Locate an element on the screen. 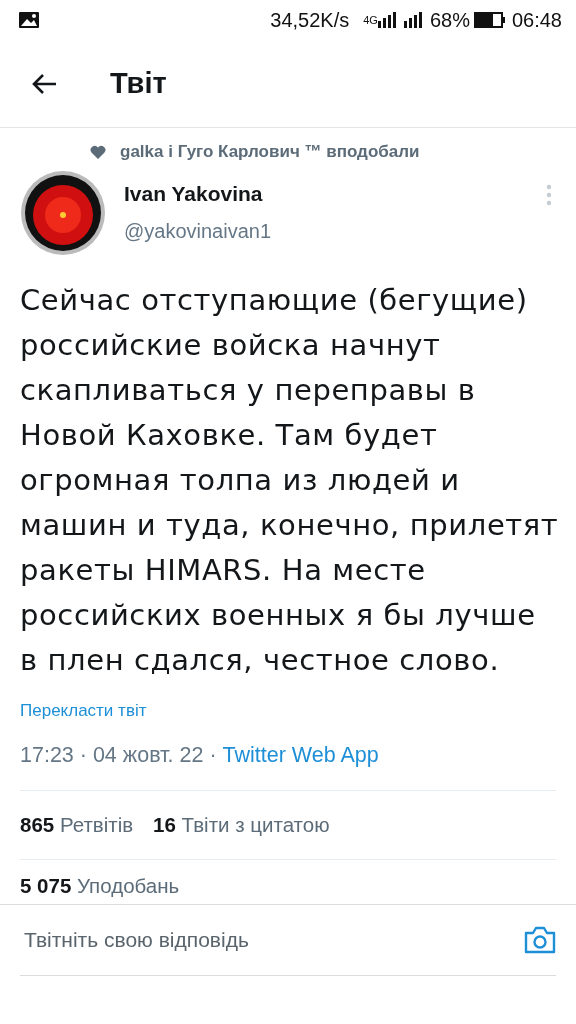 This screenshot has height=1024, width=576. camera-button is located at coordinates (540, 940).